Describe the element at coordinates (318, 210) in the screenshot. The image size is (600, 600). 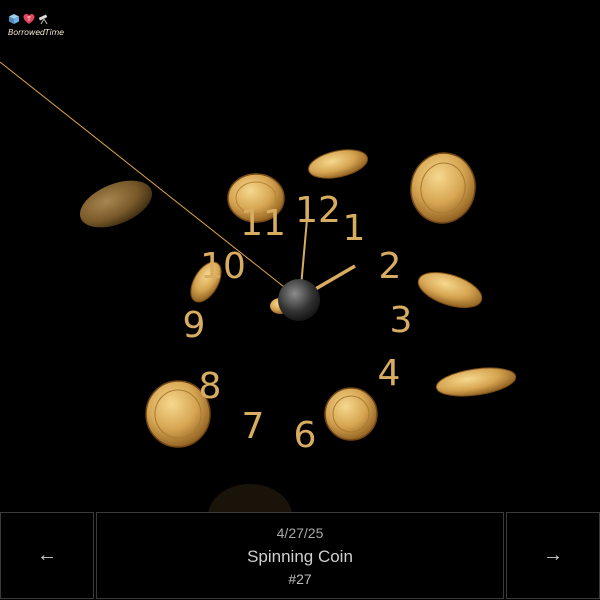
I see `numeral-12: 12` at that location.